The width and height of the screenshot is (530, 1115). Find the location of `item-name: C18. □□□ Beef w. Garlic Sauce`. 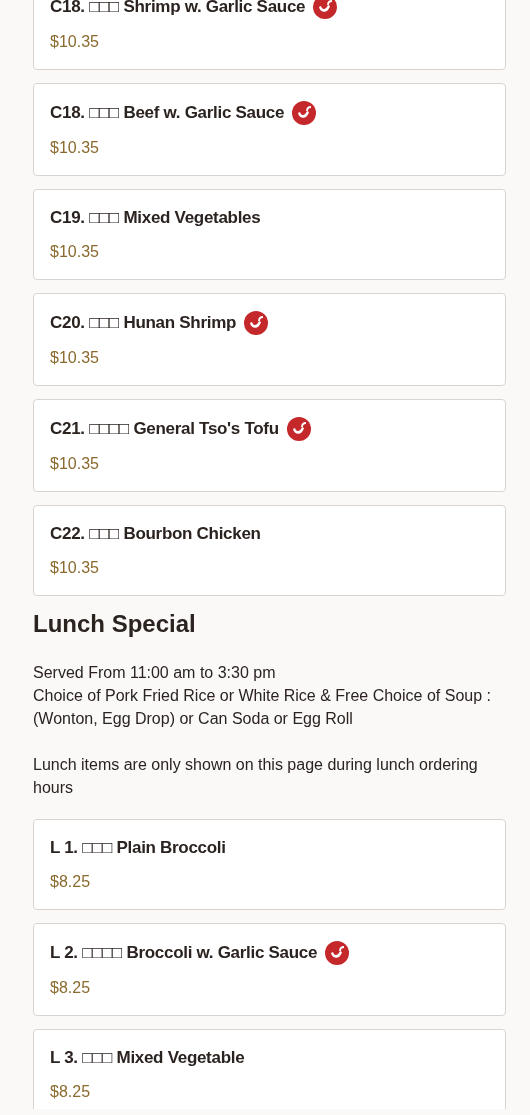

item-name: C18. □□□ Beef w. Garlic Sauce is located at coordinates (167, 113).